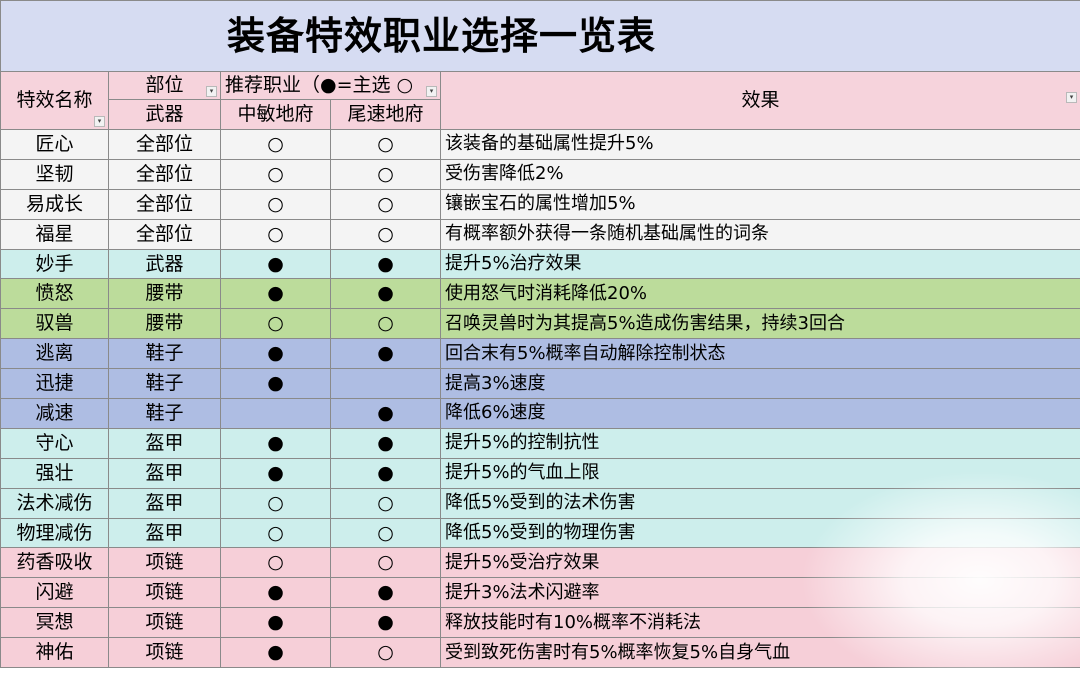 The image size is (1080, 690). What do you see at coordinates (760, 473) in the screenshot?
I see `effect-desc-cell: 提升5%的气血上限` at bounding box center [760, 473].